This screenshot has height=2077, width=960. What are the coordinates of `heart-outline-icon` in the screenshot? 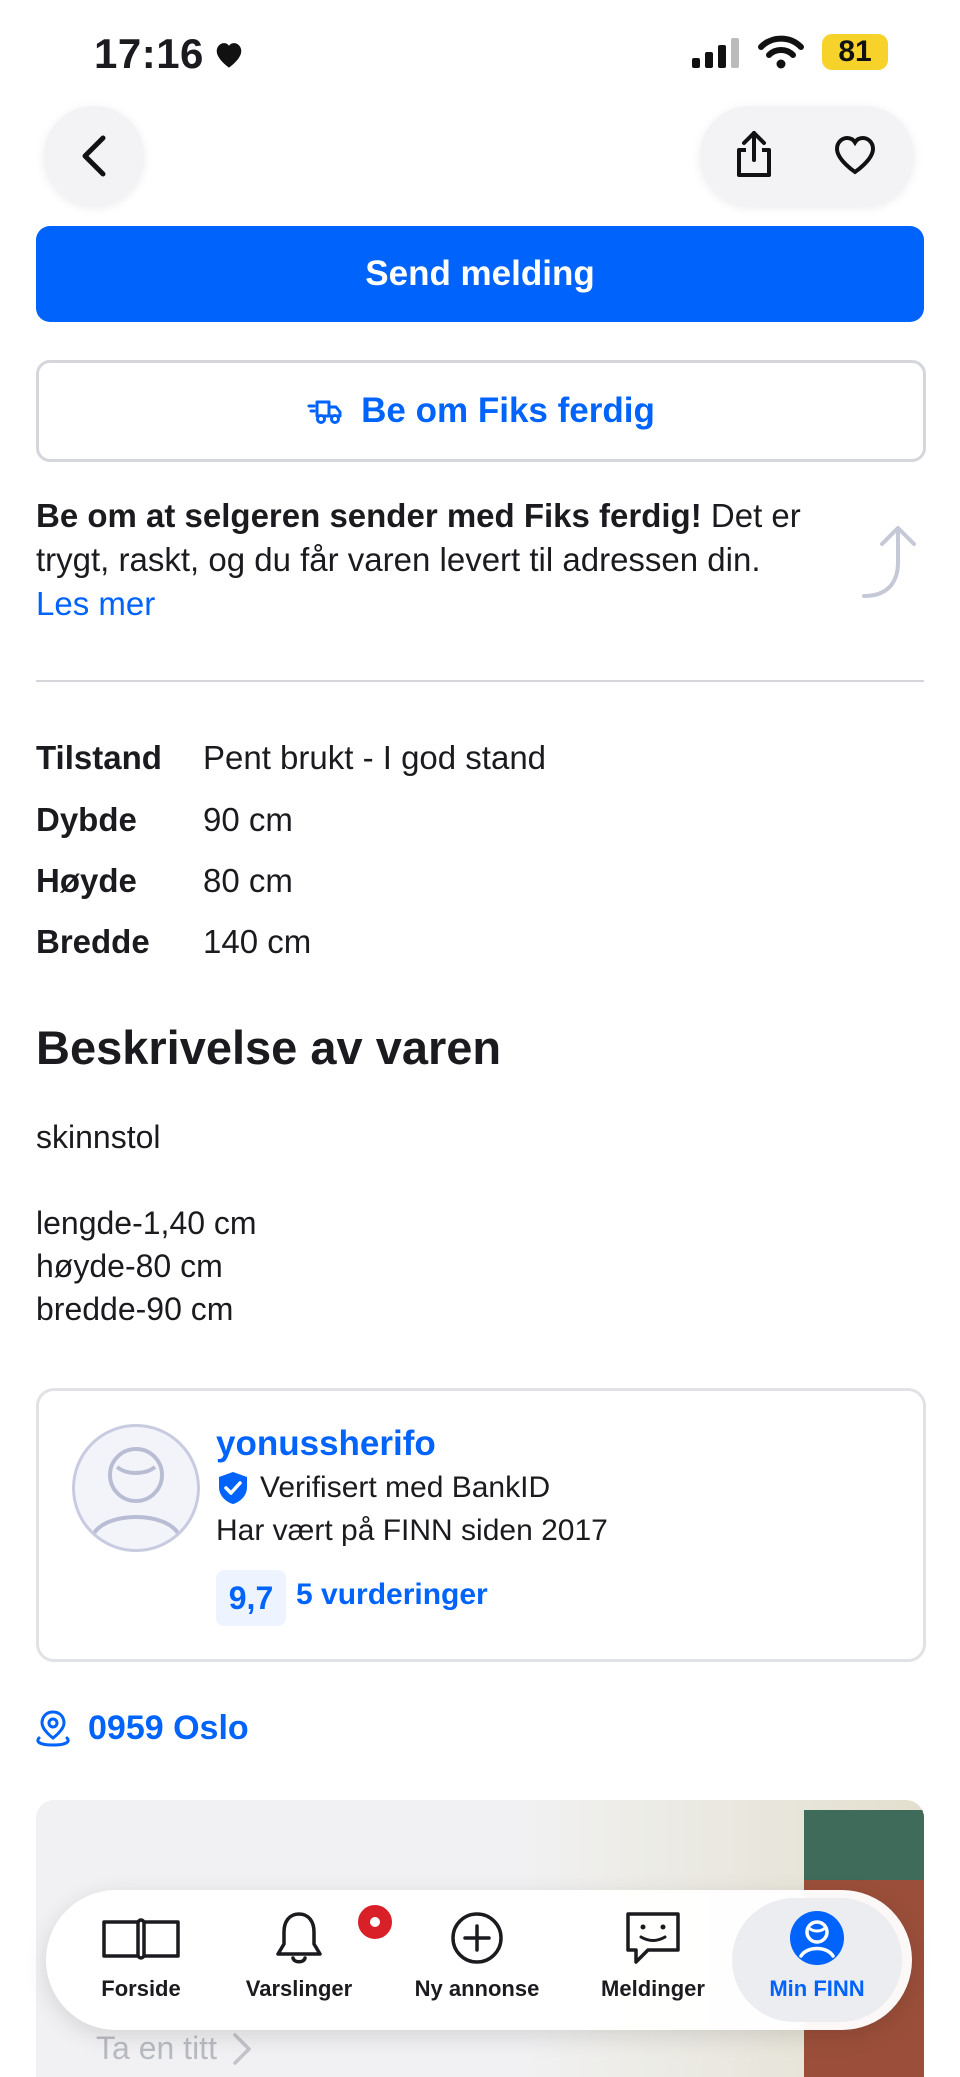 It's located at (855, 154).